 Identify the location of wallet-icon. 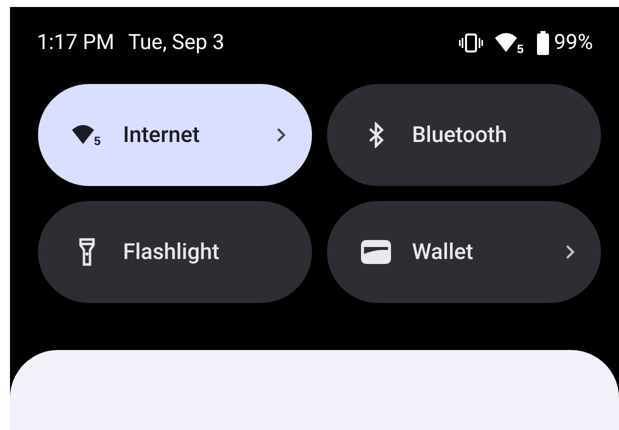
(376, 252).